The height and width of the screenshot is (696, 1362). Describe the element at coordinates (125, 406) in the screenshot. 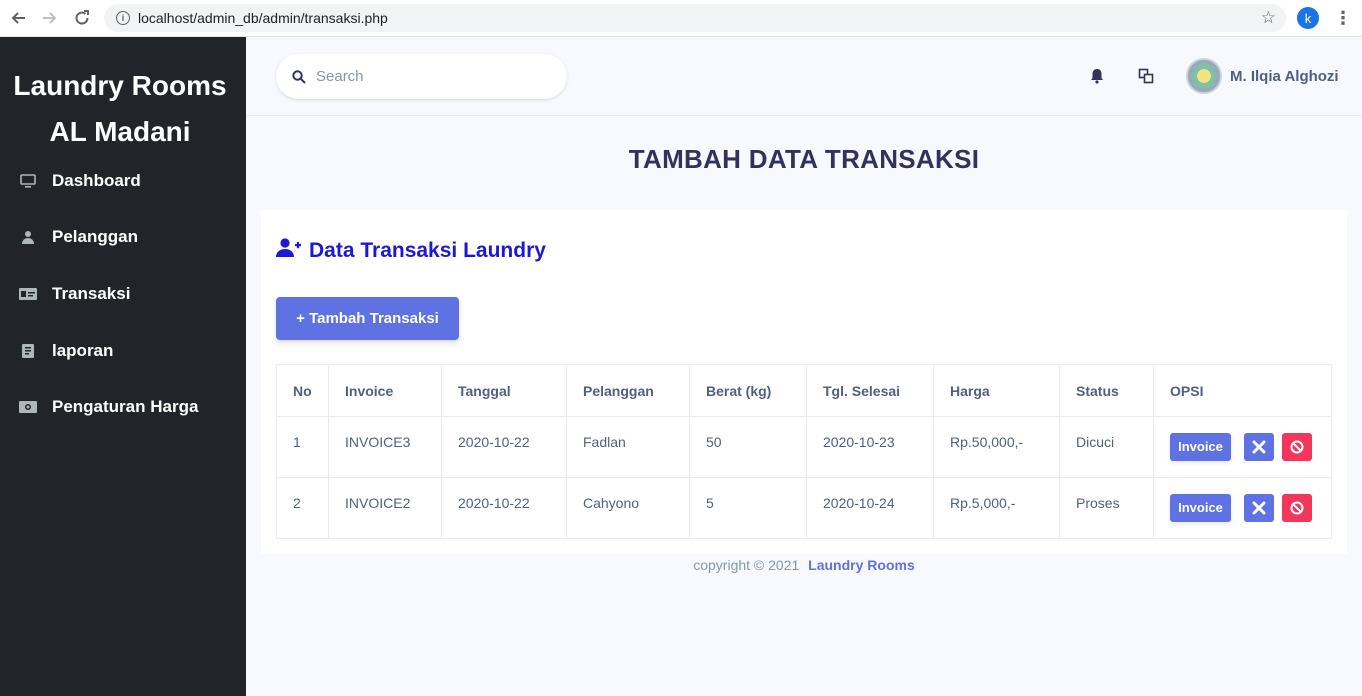

I see `sidebar-item-label: Pengaturan Harga` at that location.